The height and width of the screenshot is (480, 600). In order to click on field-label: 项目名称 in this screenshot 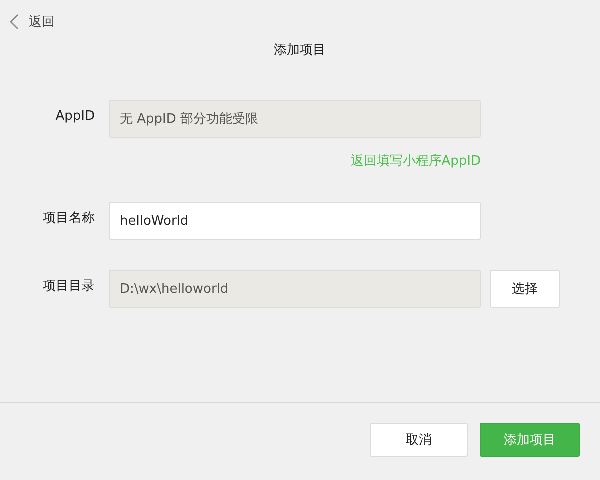, I will do `click(68, 218)`.